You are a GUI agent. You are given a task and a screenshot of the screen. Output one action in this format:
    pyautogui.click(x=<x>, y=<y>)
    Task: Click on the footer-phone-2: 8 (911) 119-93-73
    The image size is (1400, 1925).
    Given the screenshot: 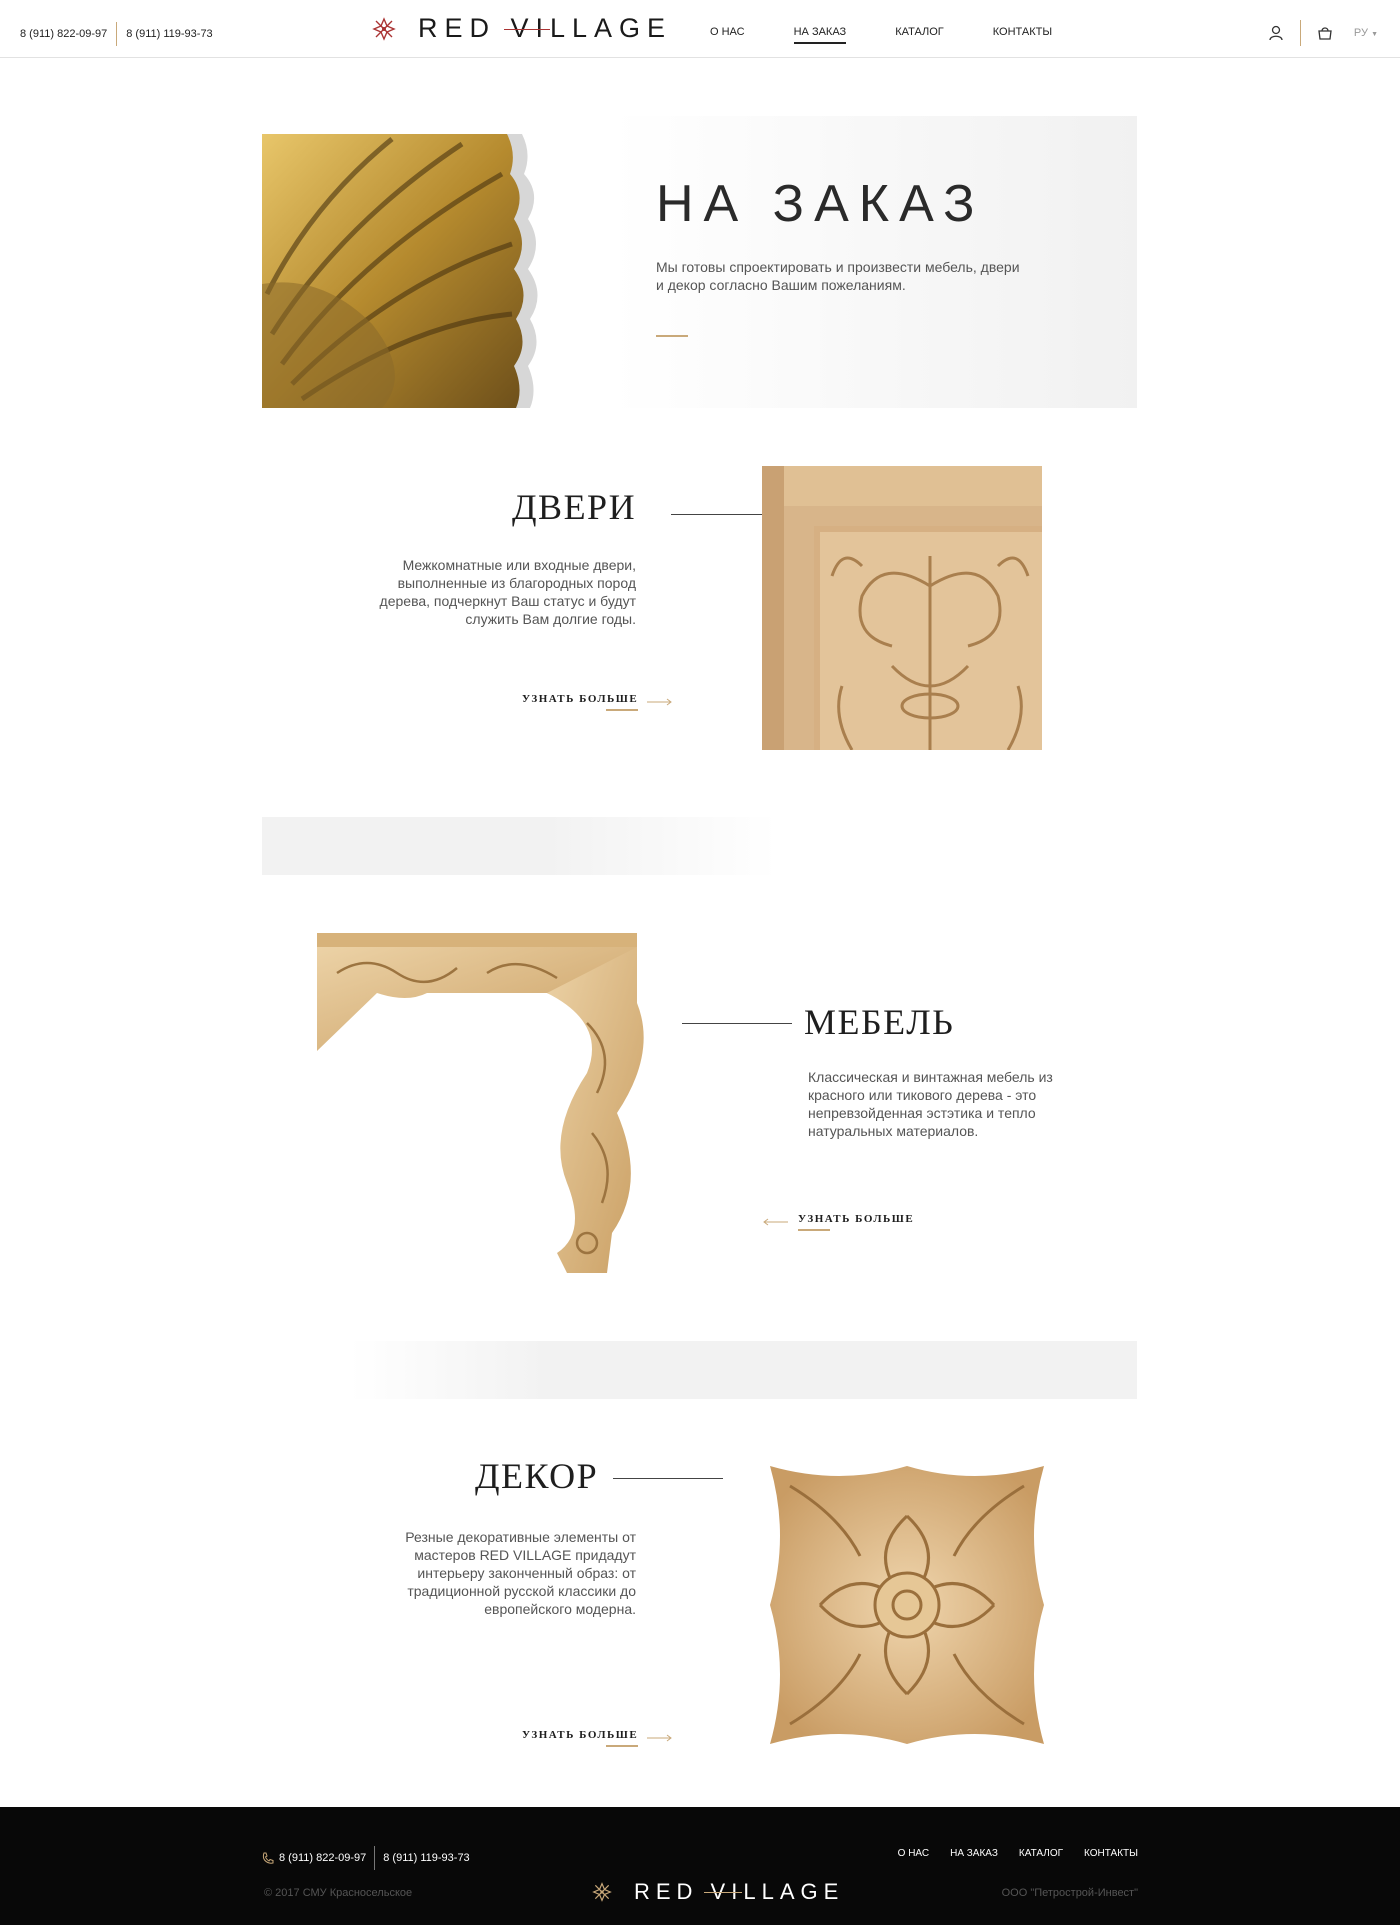 What is the action you would take?
    pyautogui.click(x=426, y=1858)
    